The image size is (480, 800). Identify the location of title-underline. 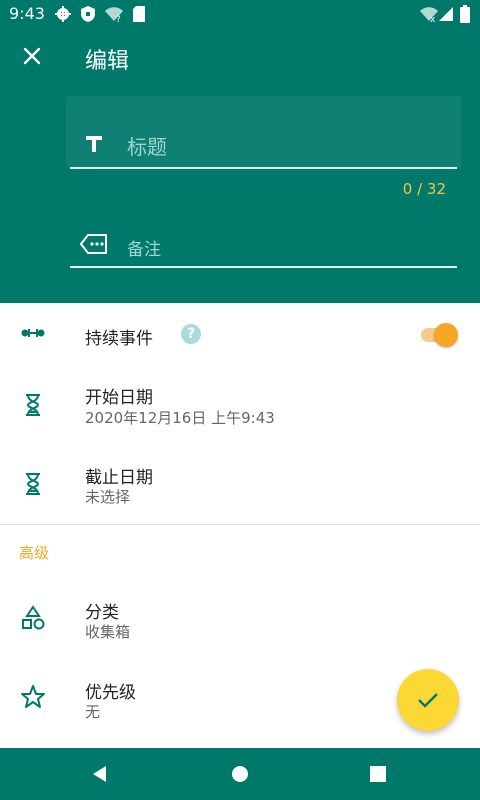
(263, 168).